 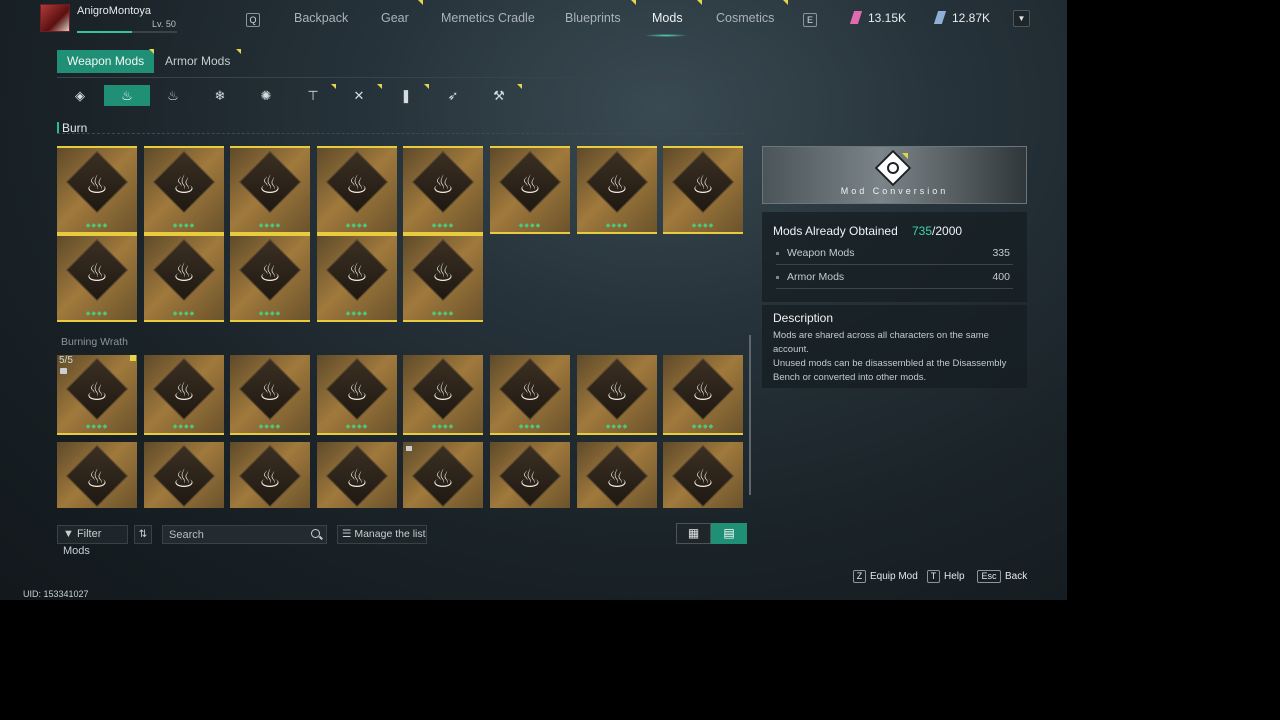 What do you see at coordinates (894, 254) in the screenshot?
I see `stat-row-weapon-mods: Weapon Mods 335` at bounding box center [894, 254].